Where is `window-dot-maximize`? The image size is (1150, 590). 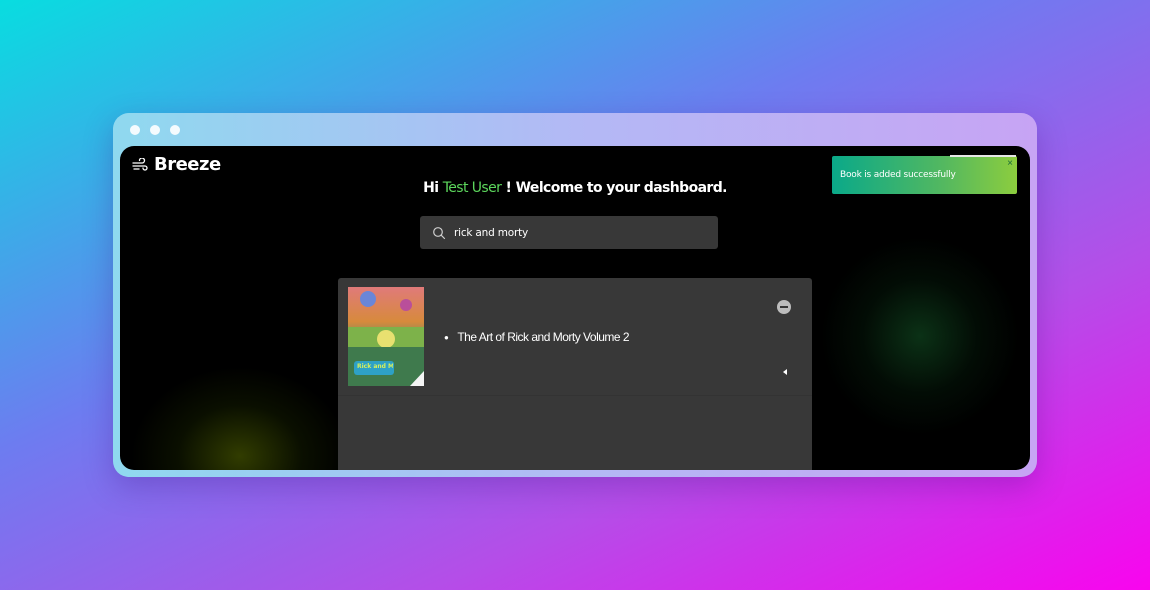
window-dot-maximize is located at coordinates (175, 130).